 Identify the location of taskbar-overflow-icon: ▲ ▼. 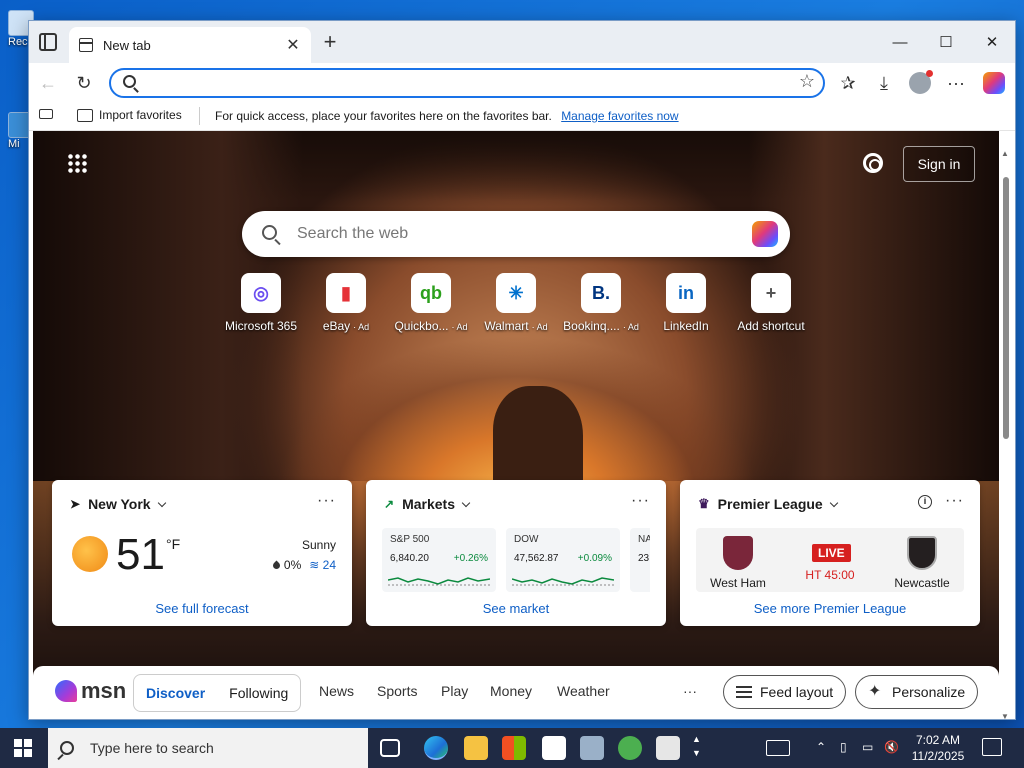
(696, 746).